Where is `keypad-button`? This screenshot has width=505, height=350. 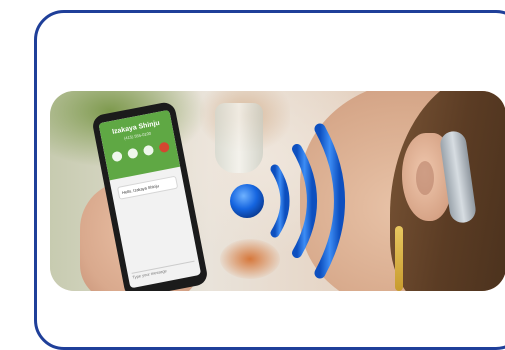
keypad-button is located at coordinates (132, 153).